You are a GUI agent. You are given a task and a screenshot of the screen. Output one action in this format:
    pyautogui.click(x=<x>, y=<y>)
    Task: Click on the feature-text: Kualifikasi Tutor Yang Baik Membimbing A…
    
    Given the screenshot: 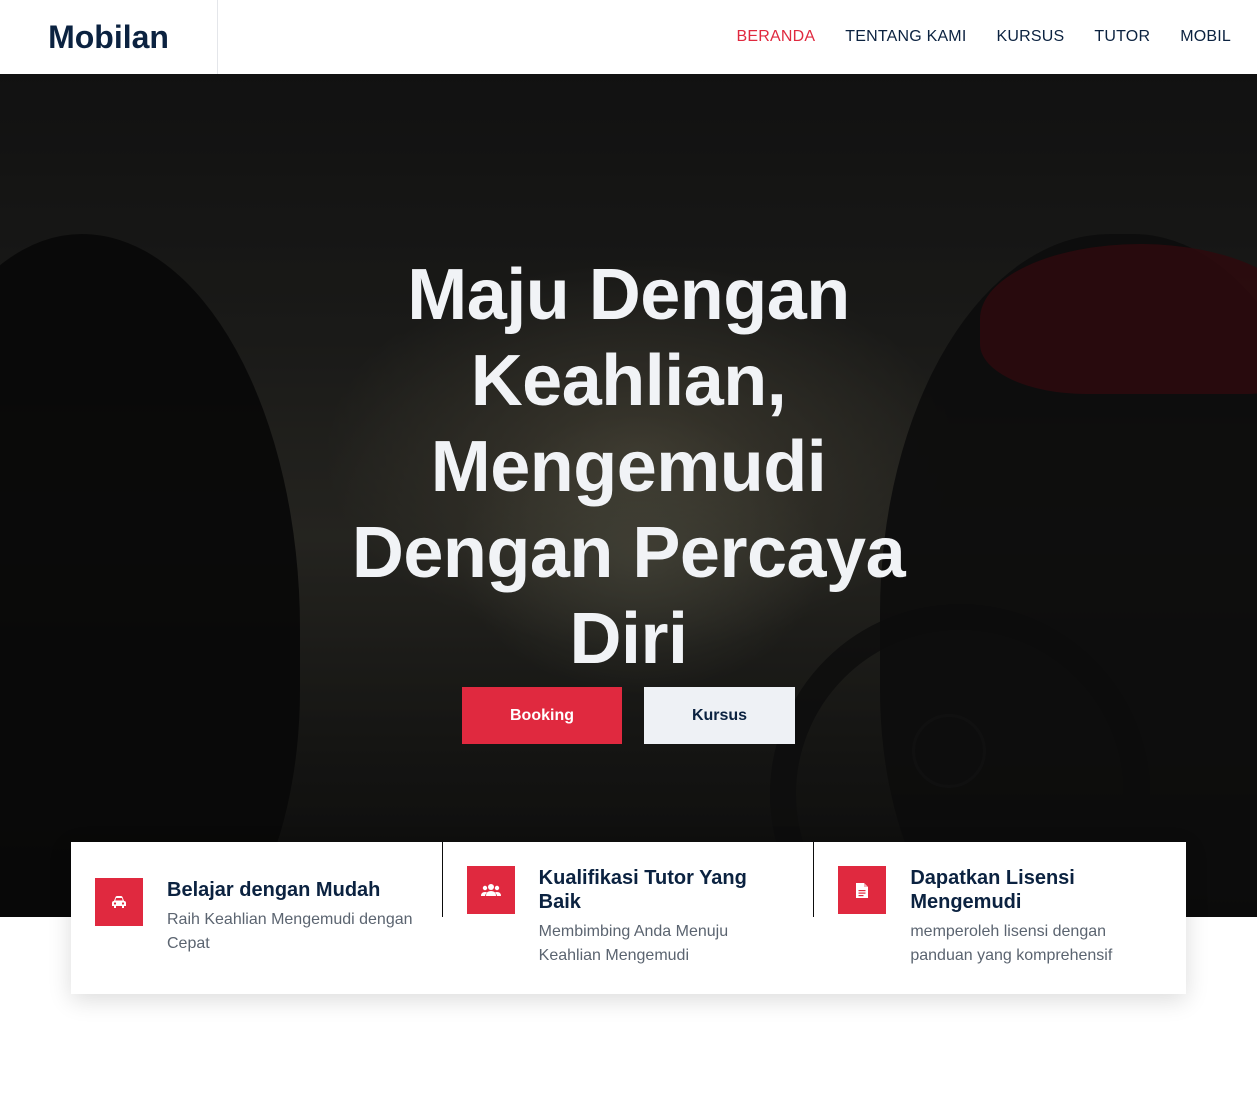 What is the action you would take?
    pyautogui.click(x=664, y=917)
    